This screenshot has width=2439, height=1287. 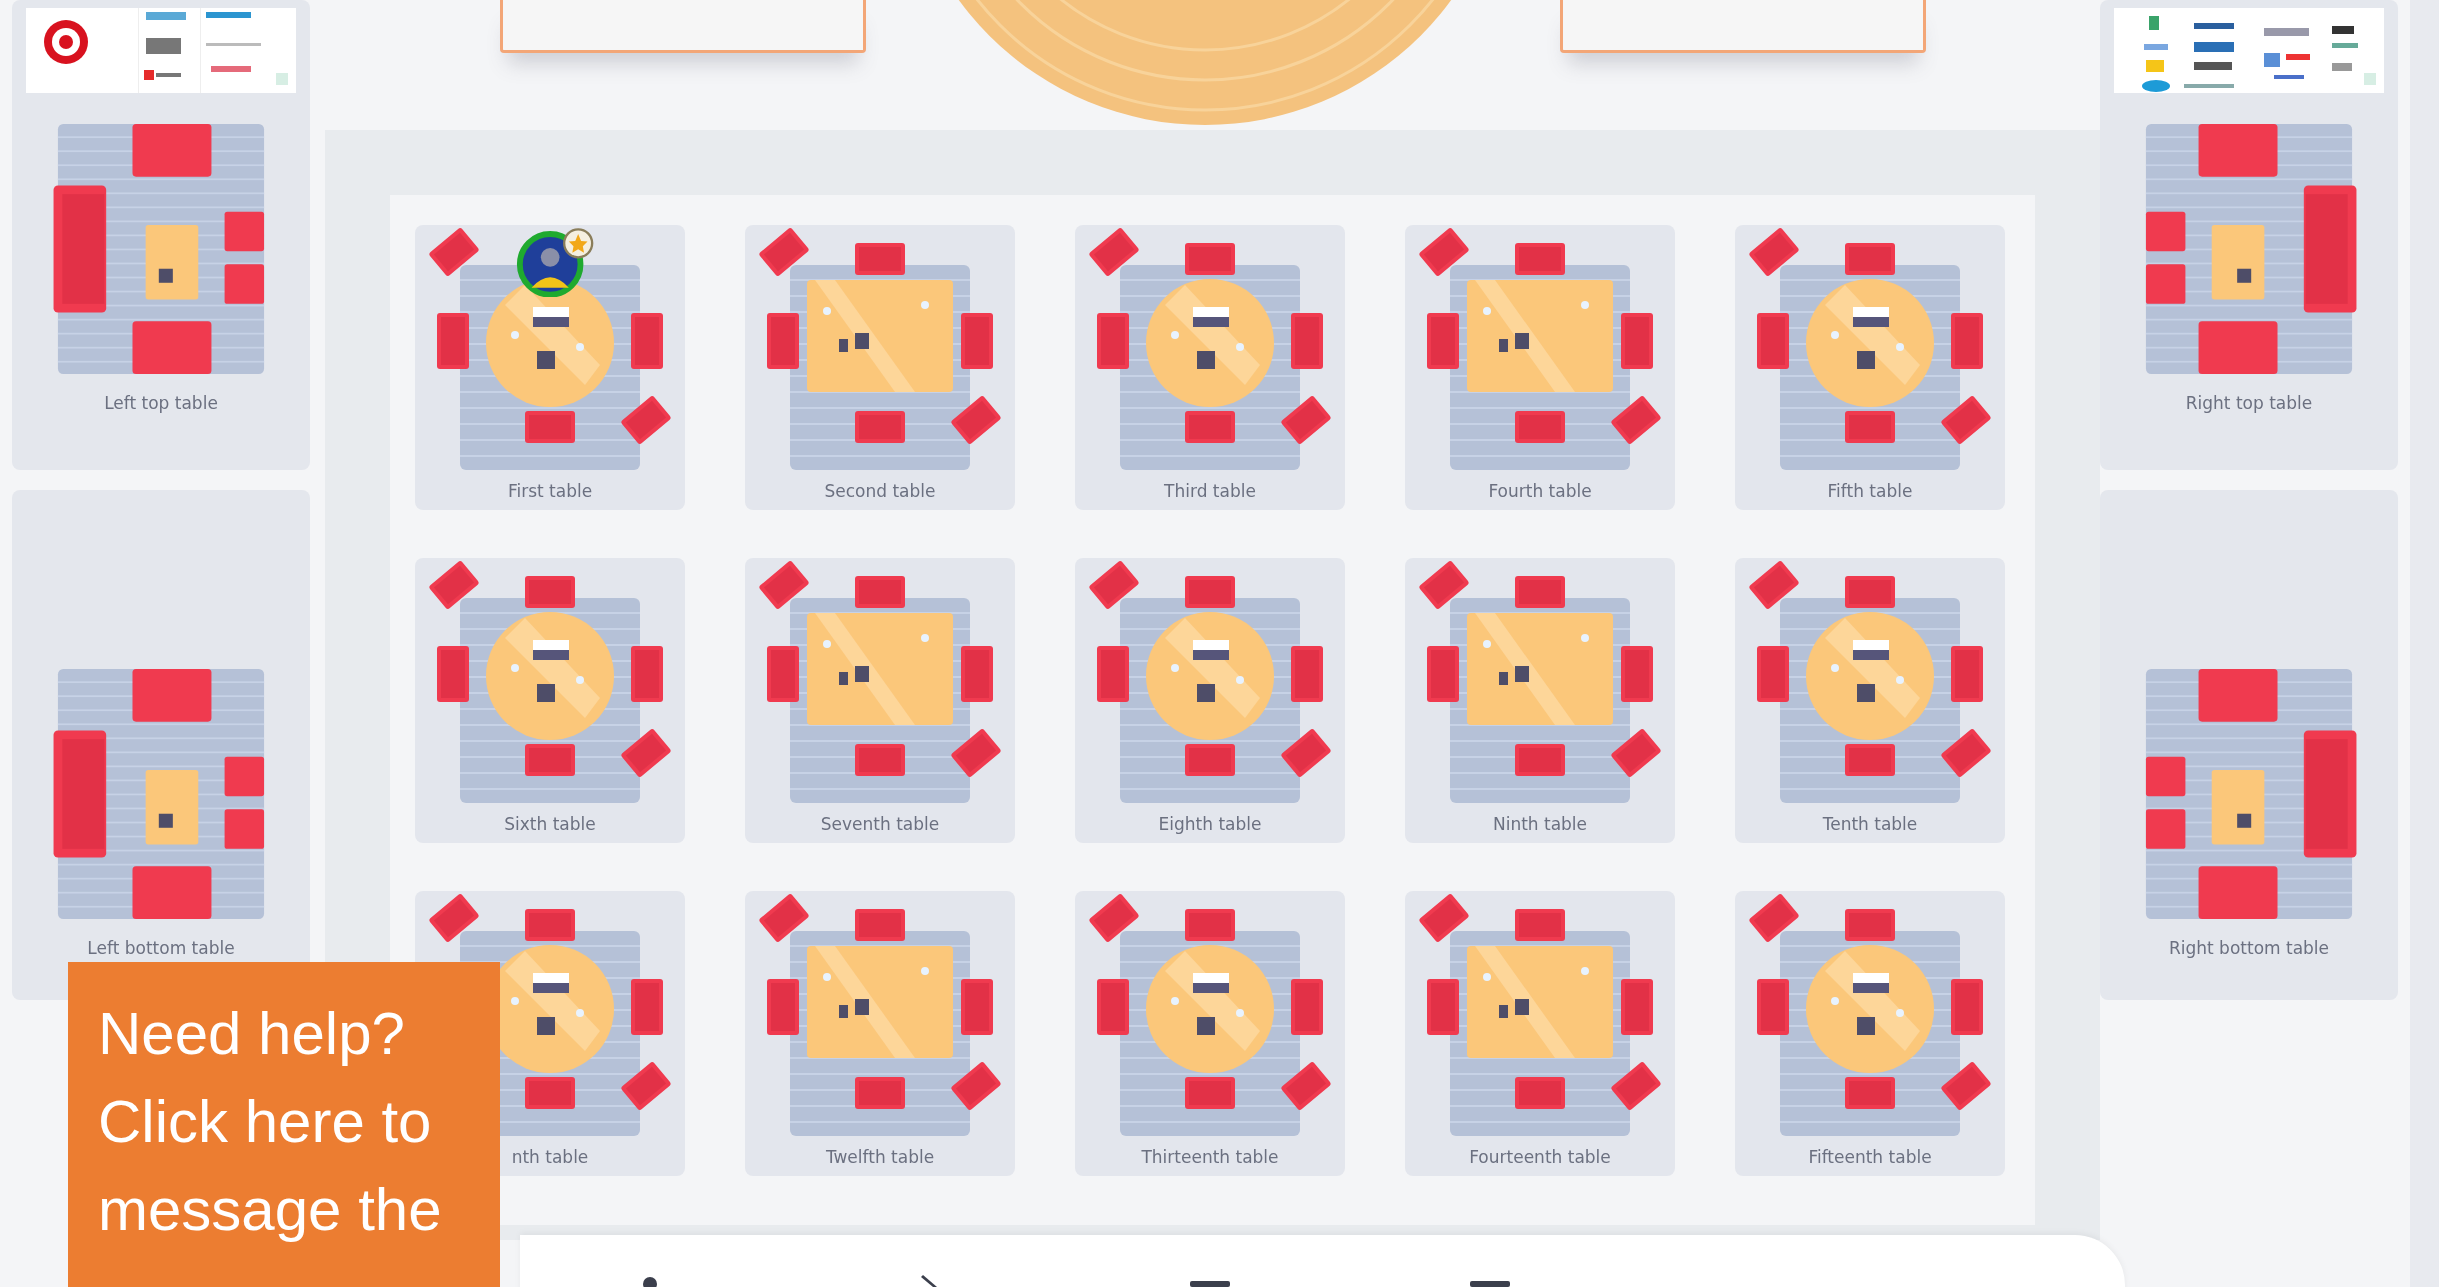 I want to click on table-label: Second table, so click(x=880, y=491).